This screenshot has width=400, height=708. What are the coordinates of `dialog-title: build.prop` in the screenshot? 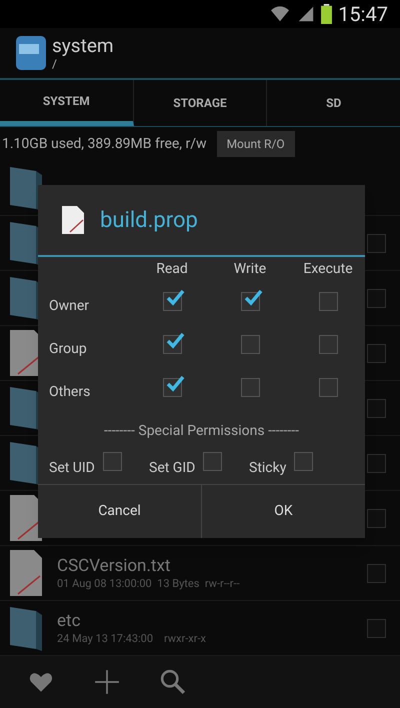 It's located at (149, 220).